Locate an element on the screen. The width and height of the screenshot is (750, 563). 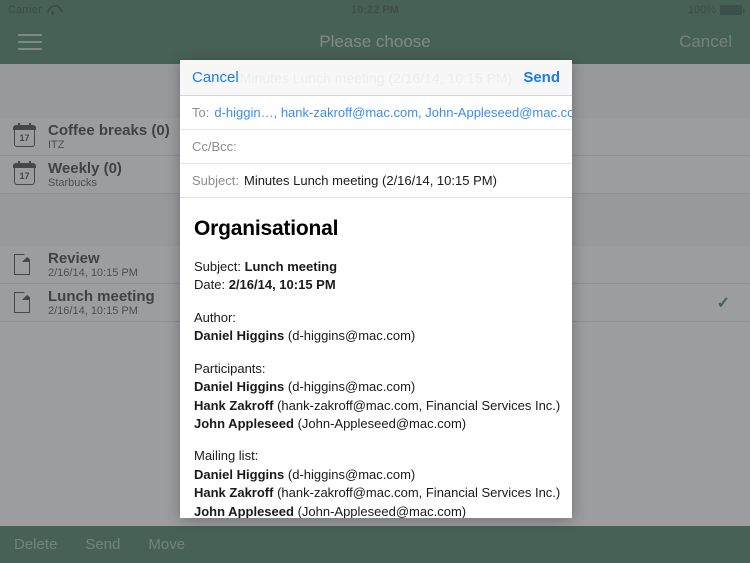
compose-cancel-button: Cancel is located at coordinates (215, 77).